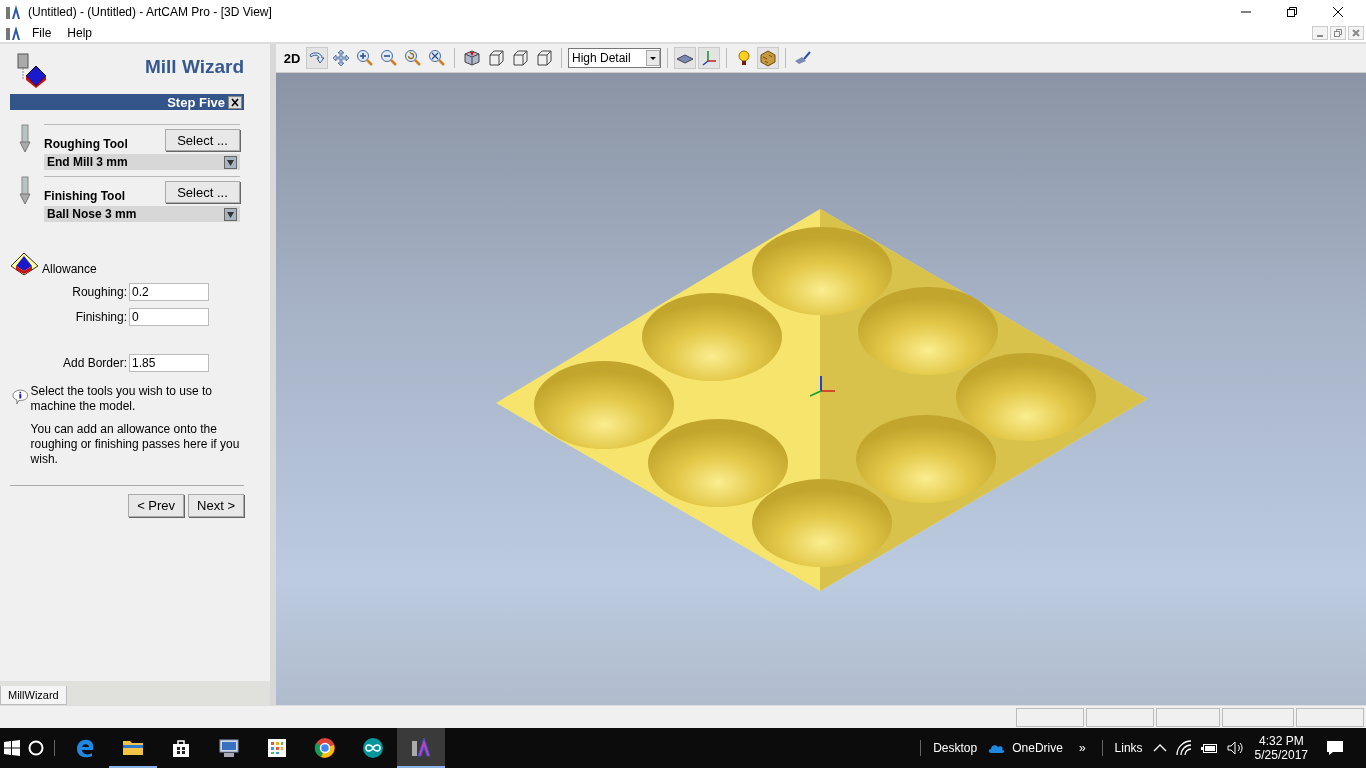 Image resolution: width=1366 pixels, height=768 pixels. What do you see at coordinates (86, 144) in the screenshot?
I see `tool-label: Roughing Tool` at bounding box center [86, 144].